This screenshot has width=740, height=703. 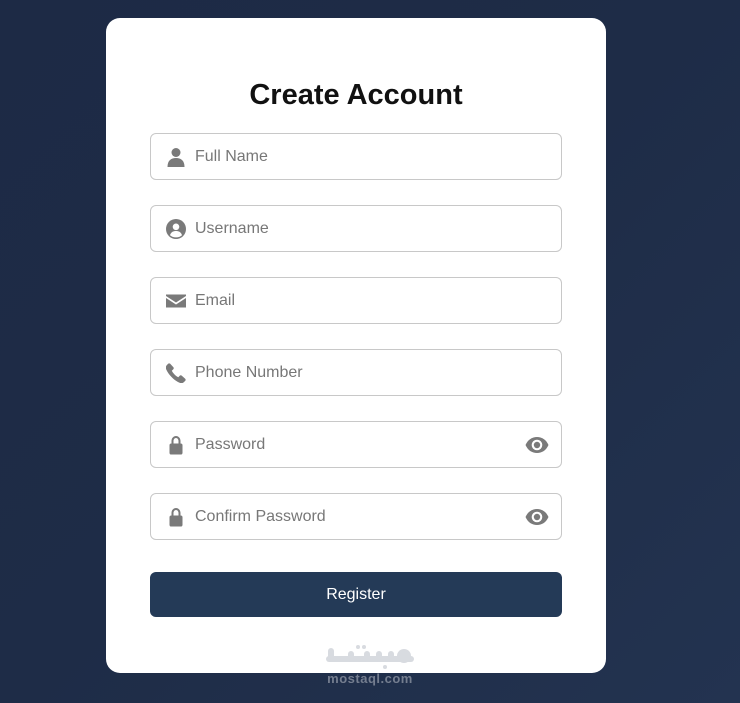 I want to click on email-field, so click(x=356, y=300).